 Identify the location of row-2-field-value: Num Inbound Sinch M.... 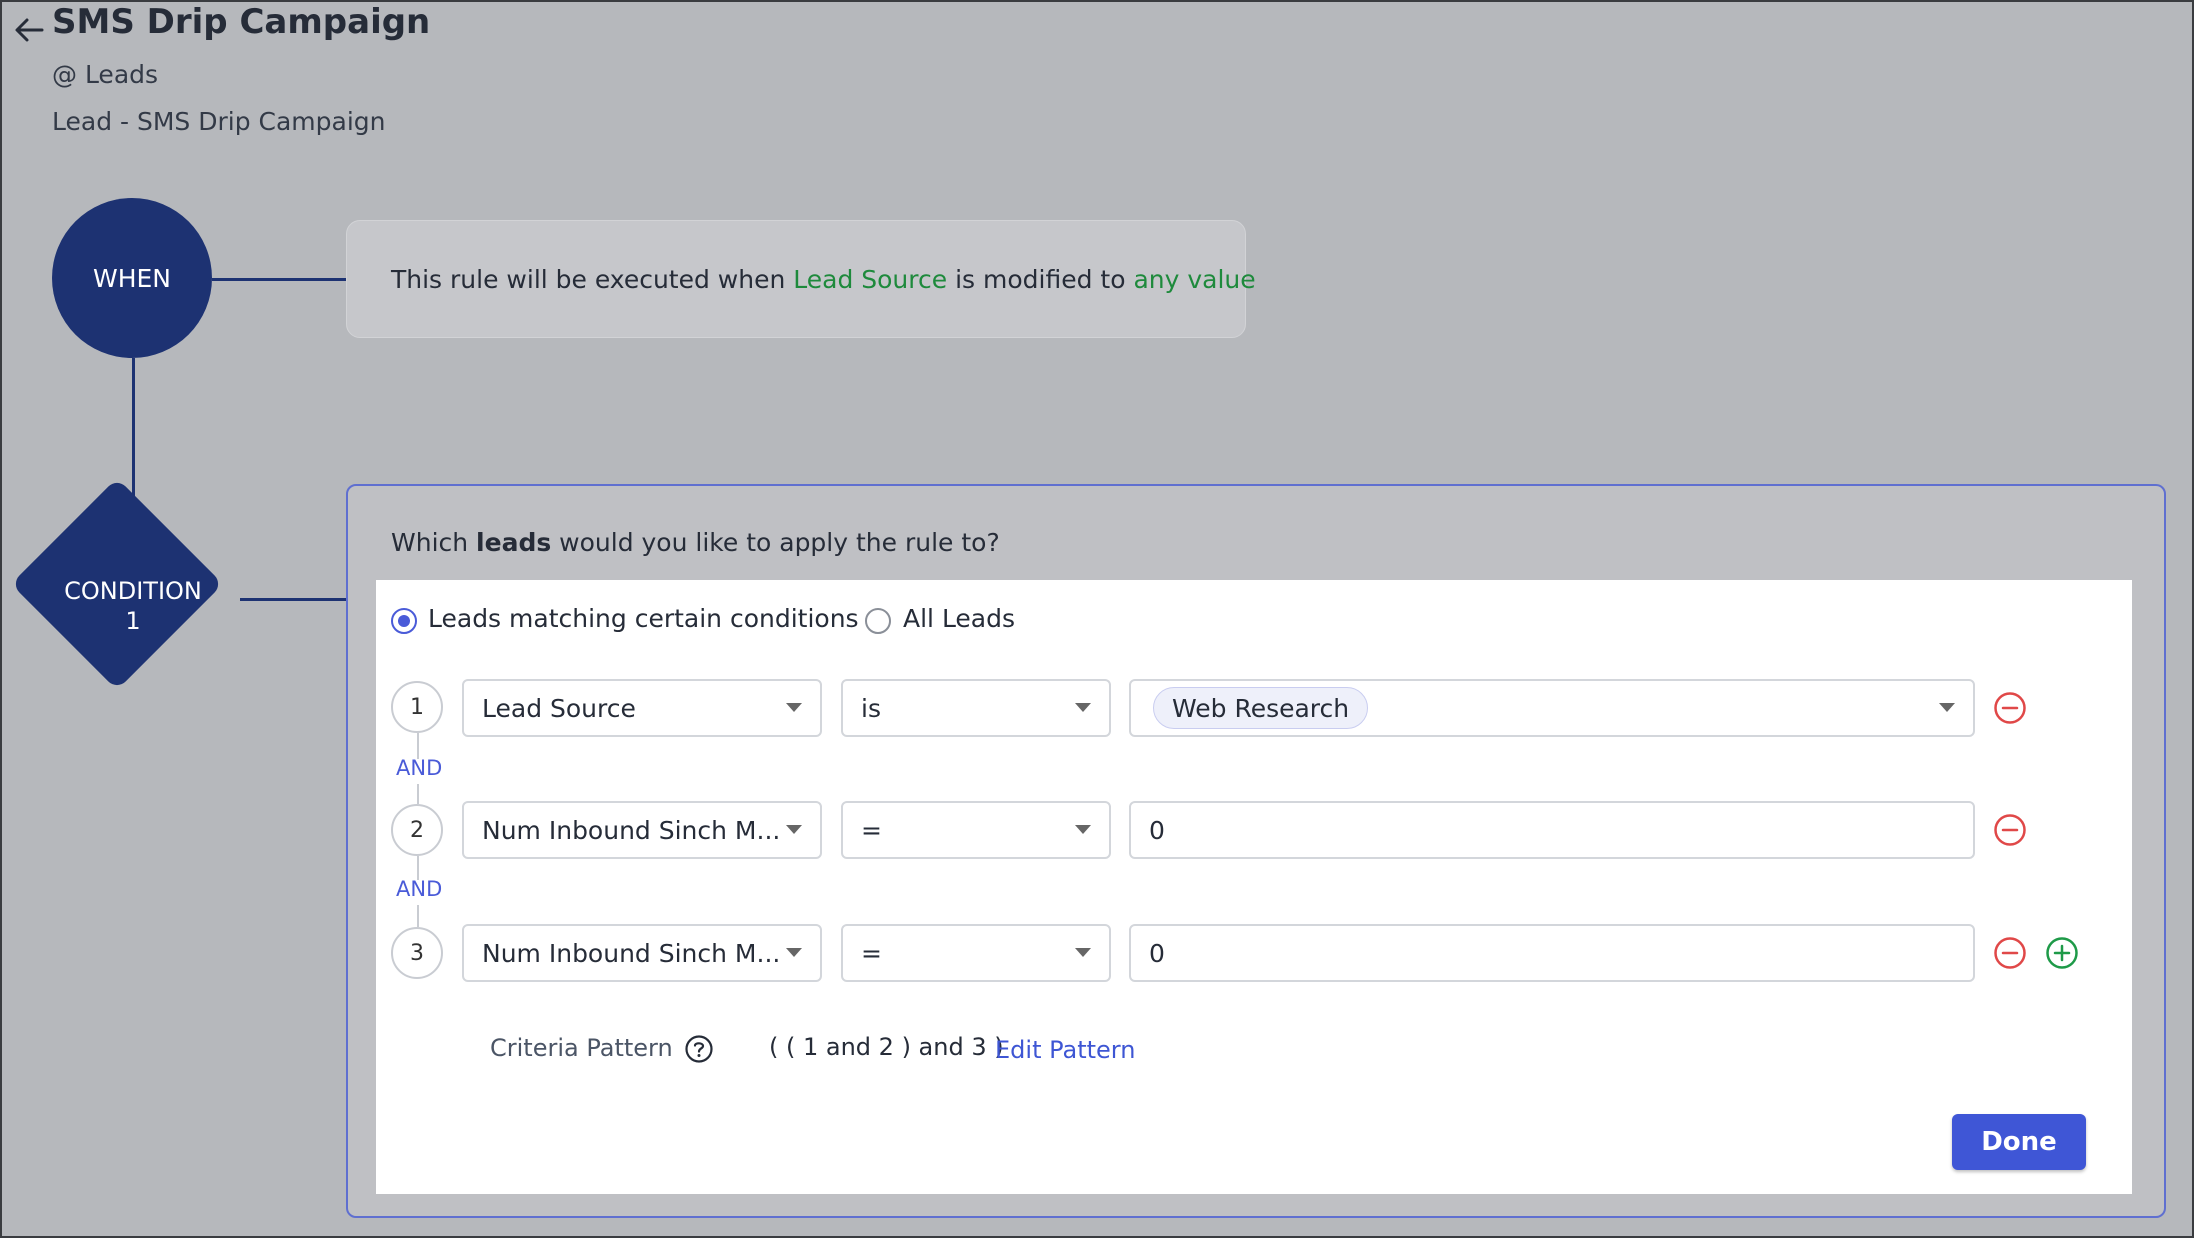
(631, 830).